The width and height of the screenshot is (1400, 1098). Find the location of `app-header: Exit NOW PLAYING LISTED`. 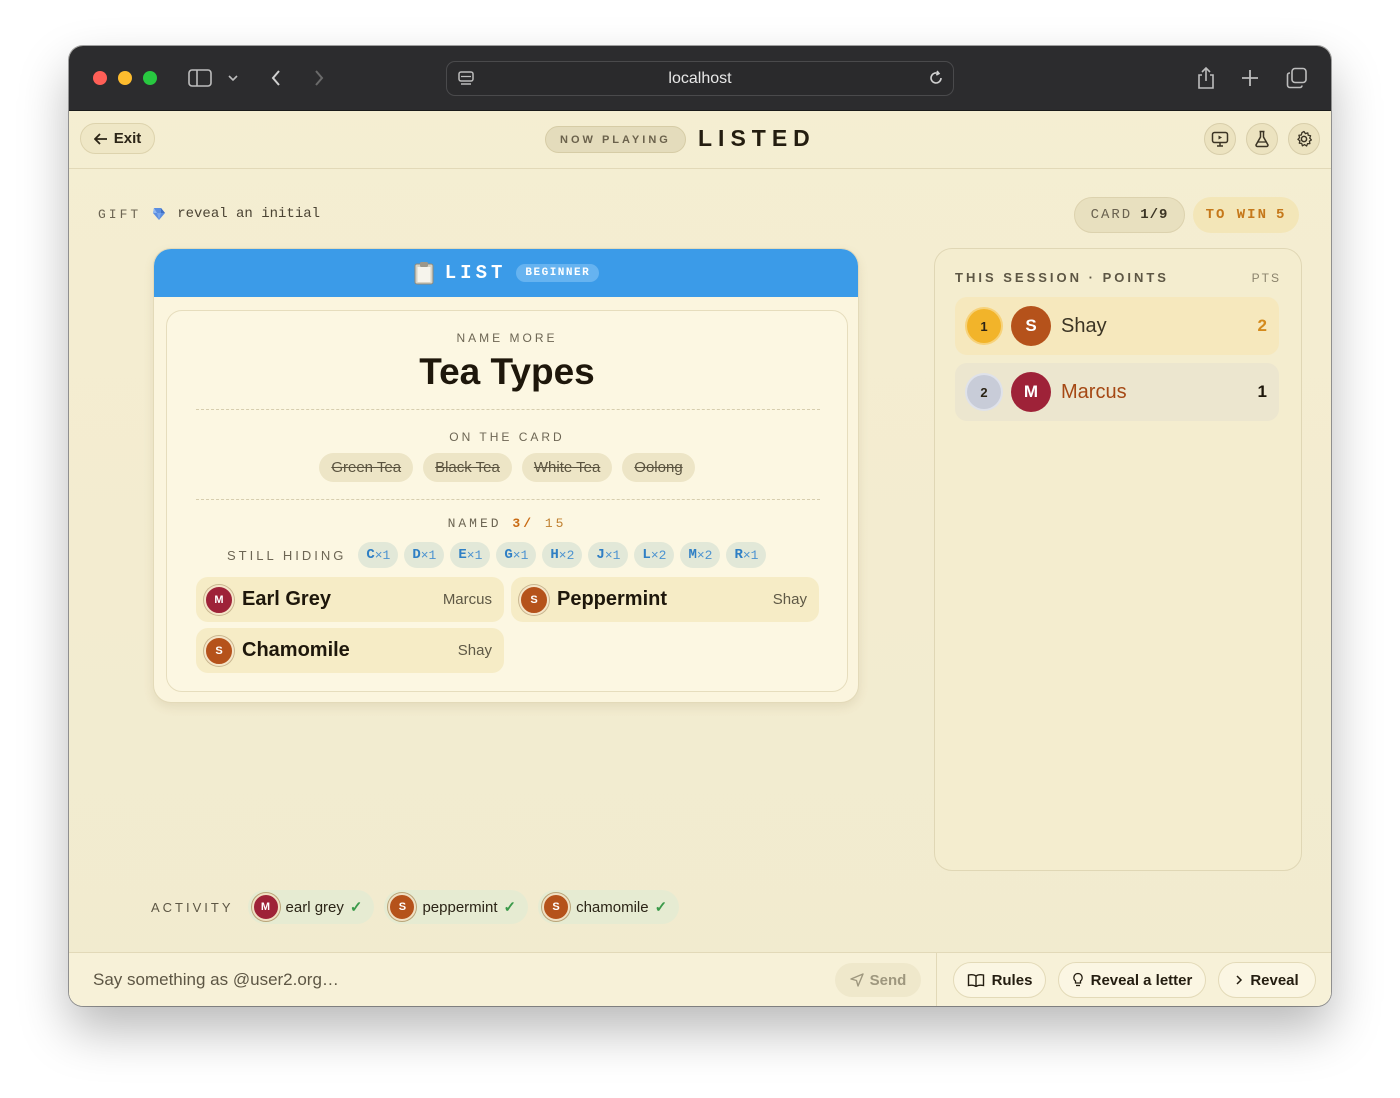

app-header: Exit NOW PLAYING LISTED is located at coordinates (700, 140).